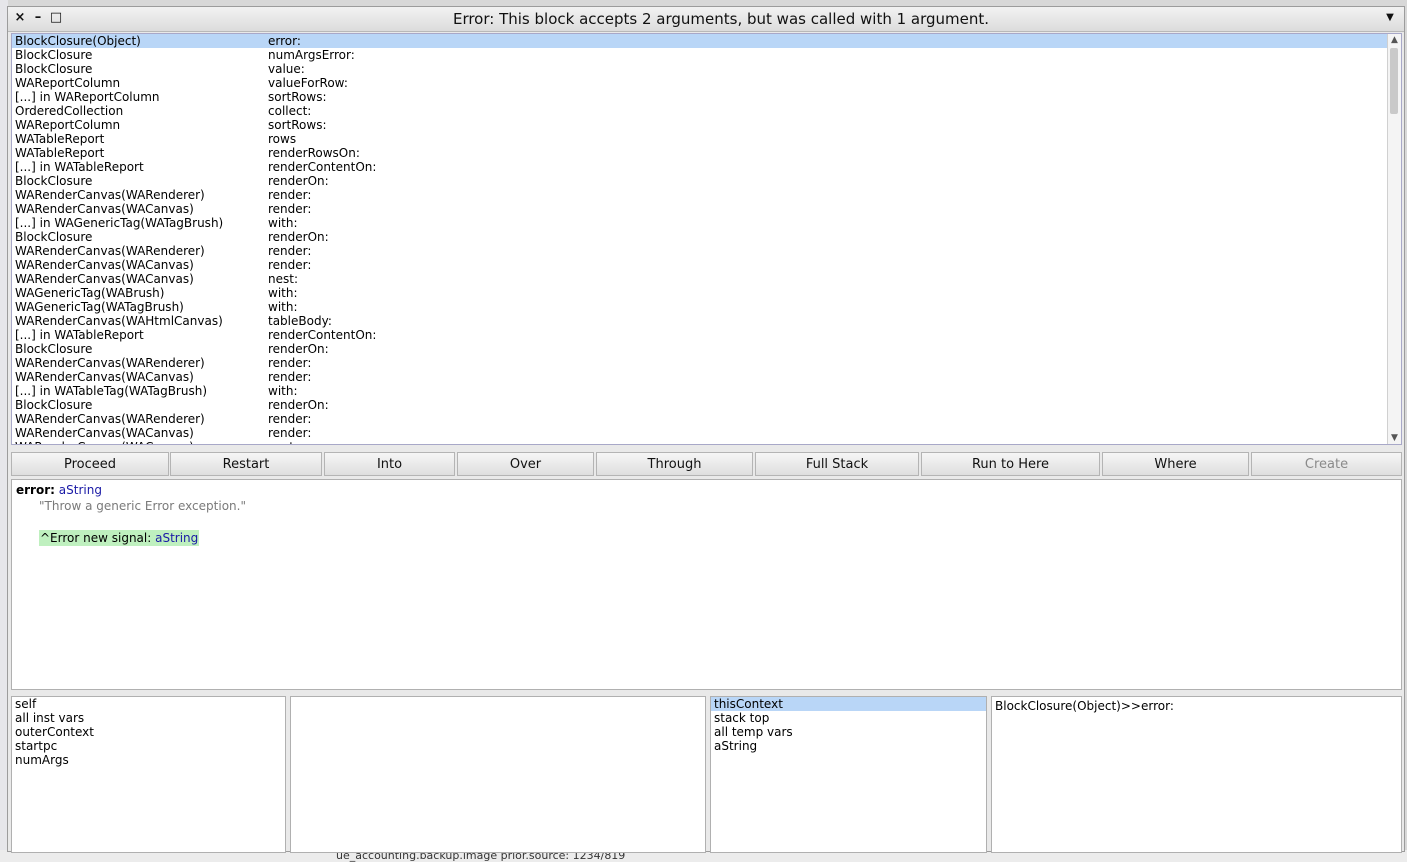 The width and height of the screenshot is (1407, 862). I want to click on stack-frame-selector: renderOn:, so click(298, 181).